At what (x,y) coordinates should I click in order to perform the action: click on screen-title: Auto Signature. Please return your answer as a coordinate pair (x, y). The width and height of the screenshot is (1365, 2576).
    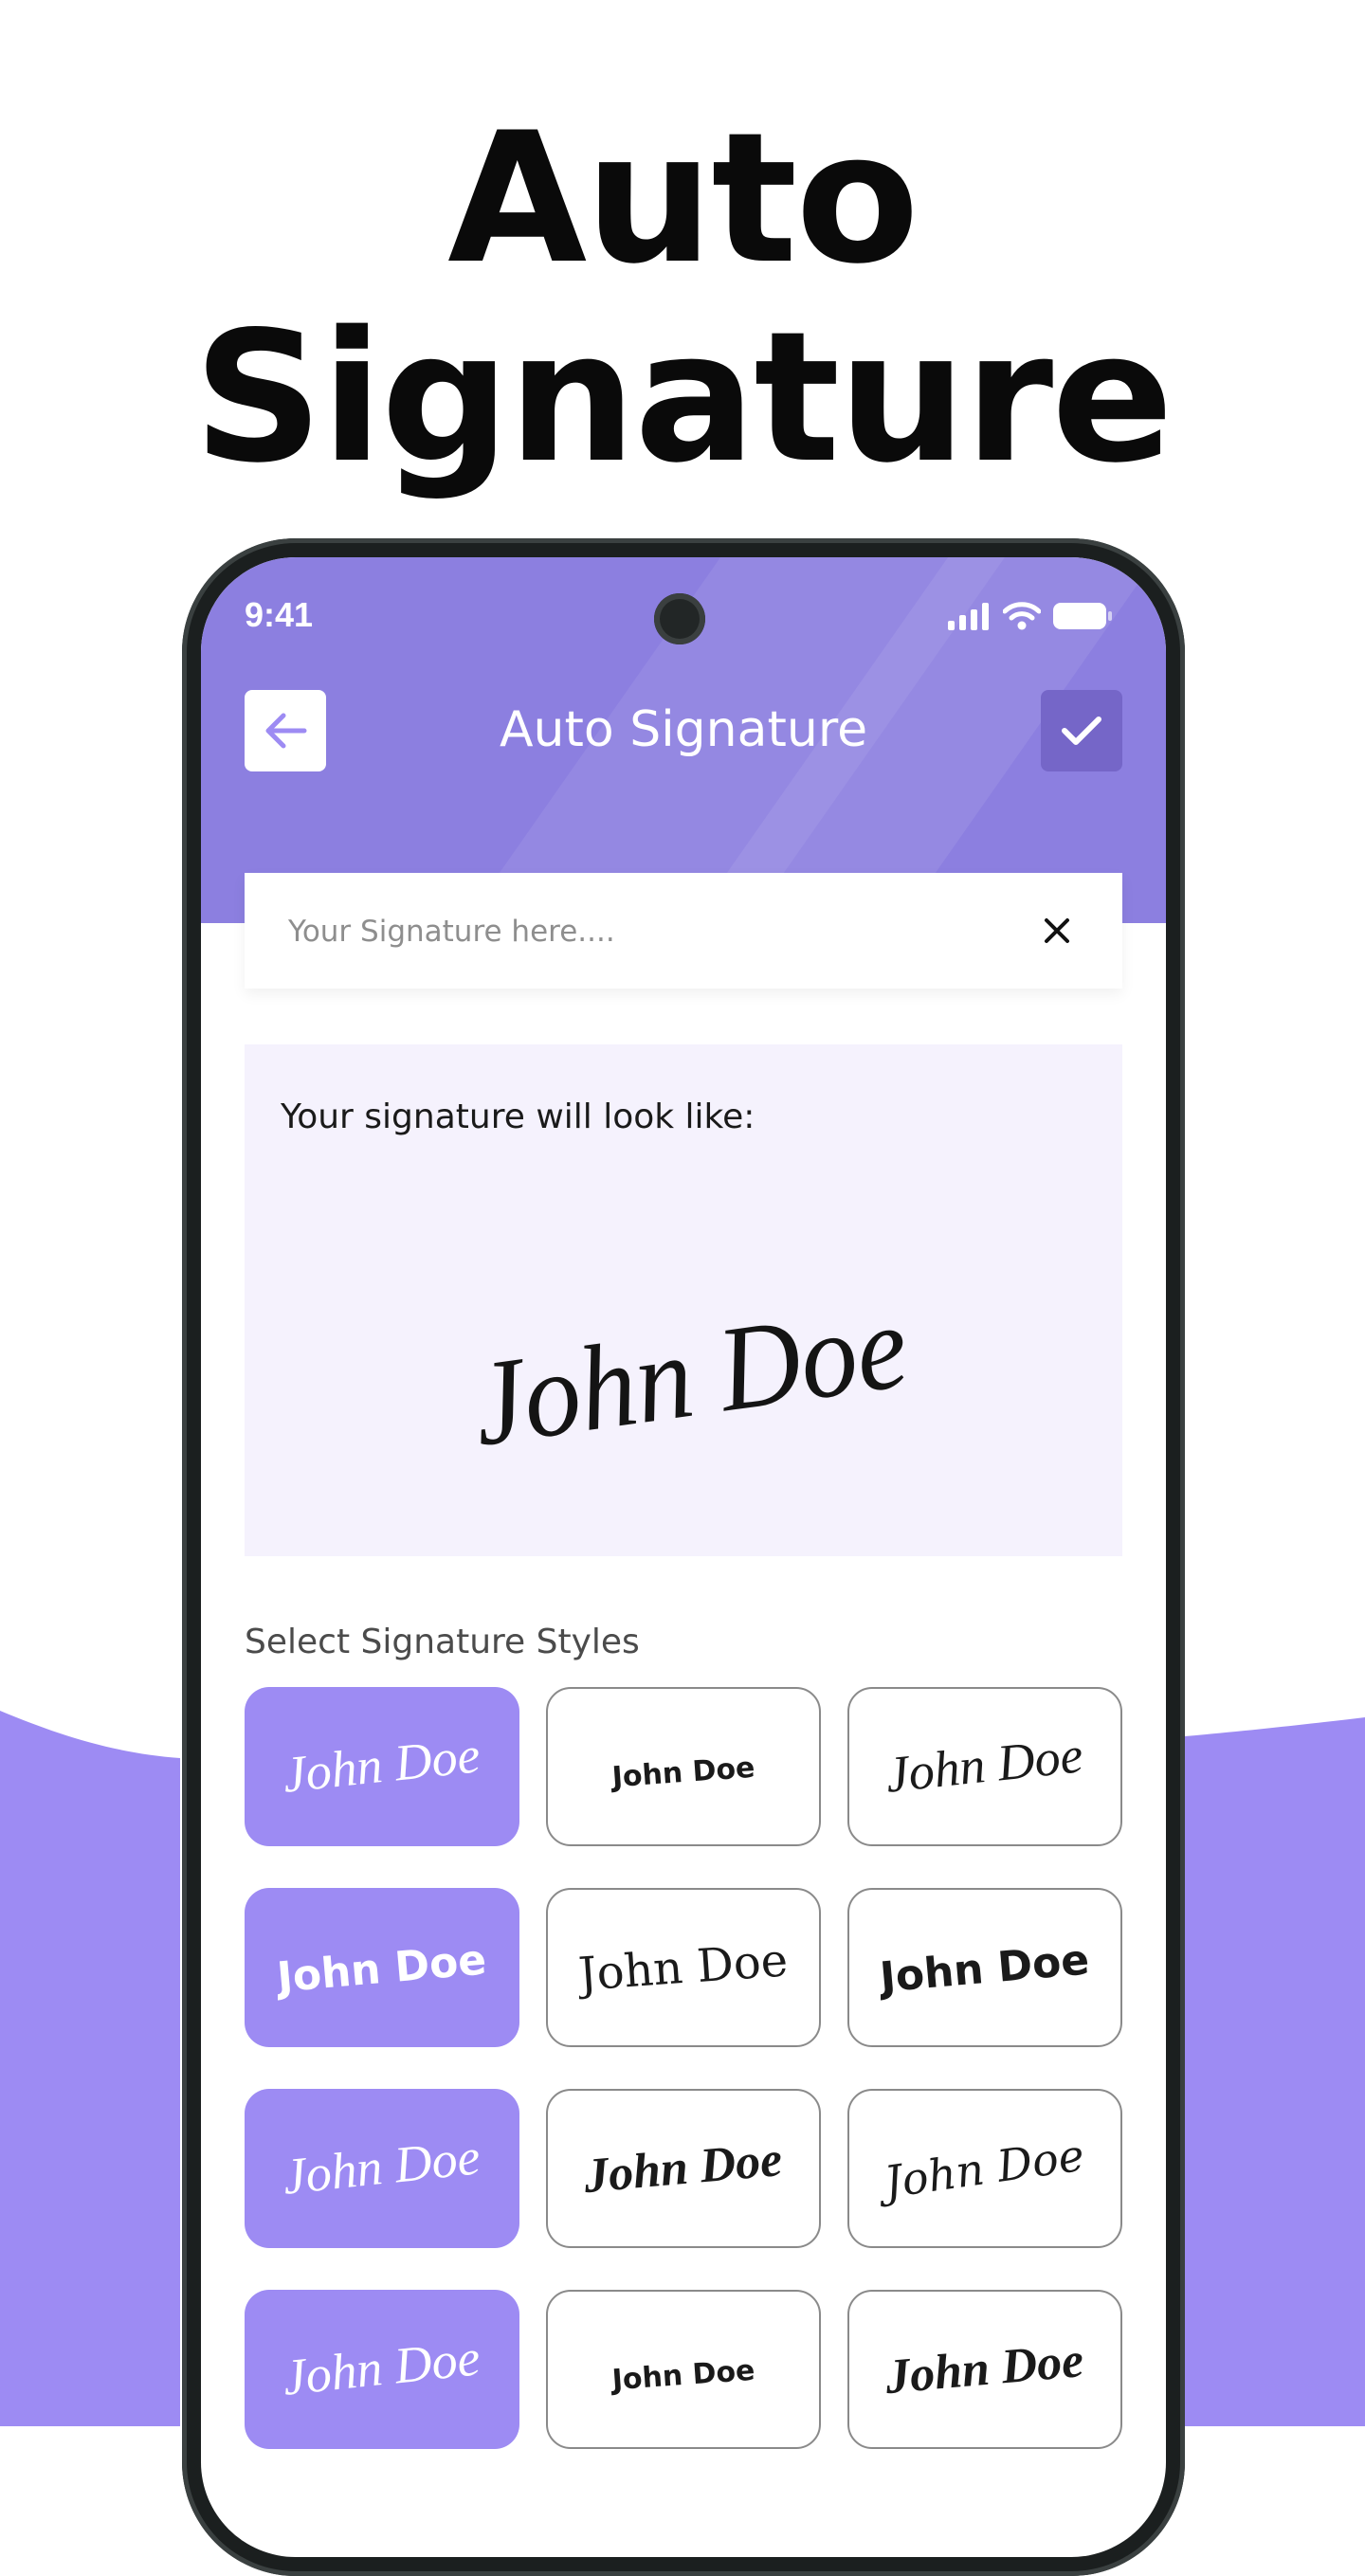
    Looking at the image, I should click on (683, 729).